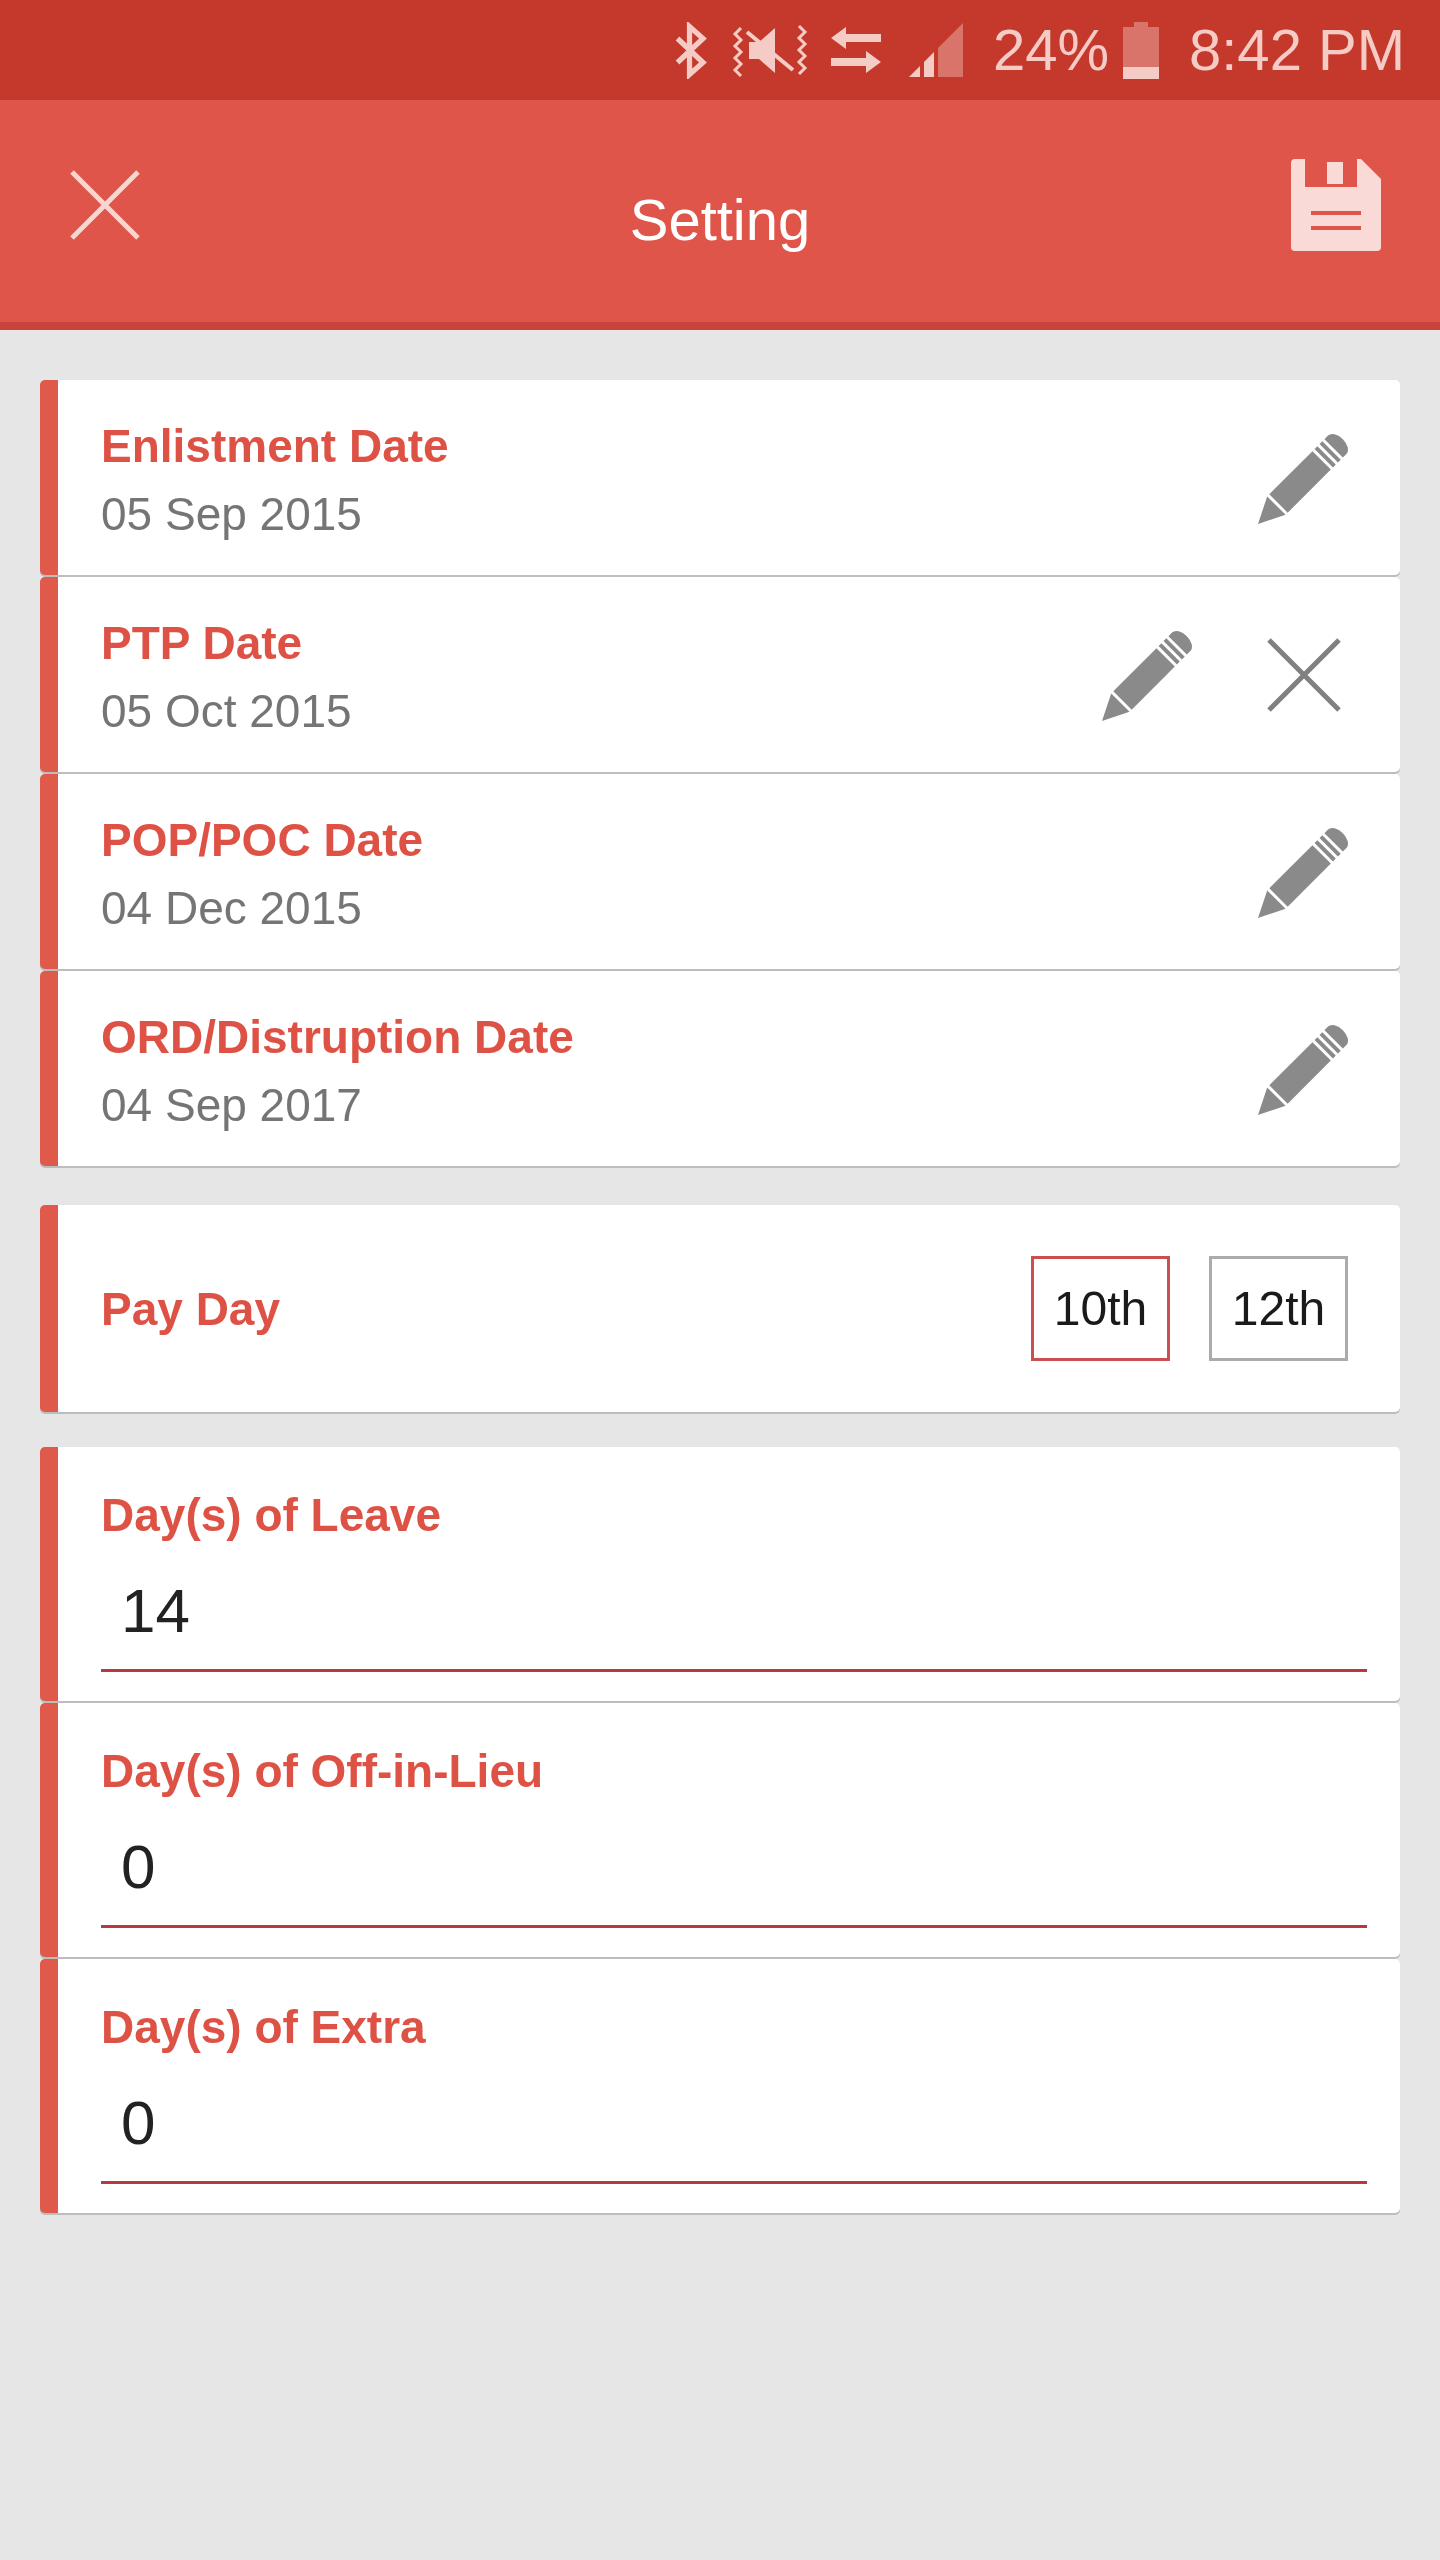 The image size is (1440, 2560). What do you see at coordinates (232, 1105) in the screenshot?
I see `date-value: 04 Sep 2017` at bounding box center [232, 1105].